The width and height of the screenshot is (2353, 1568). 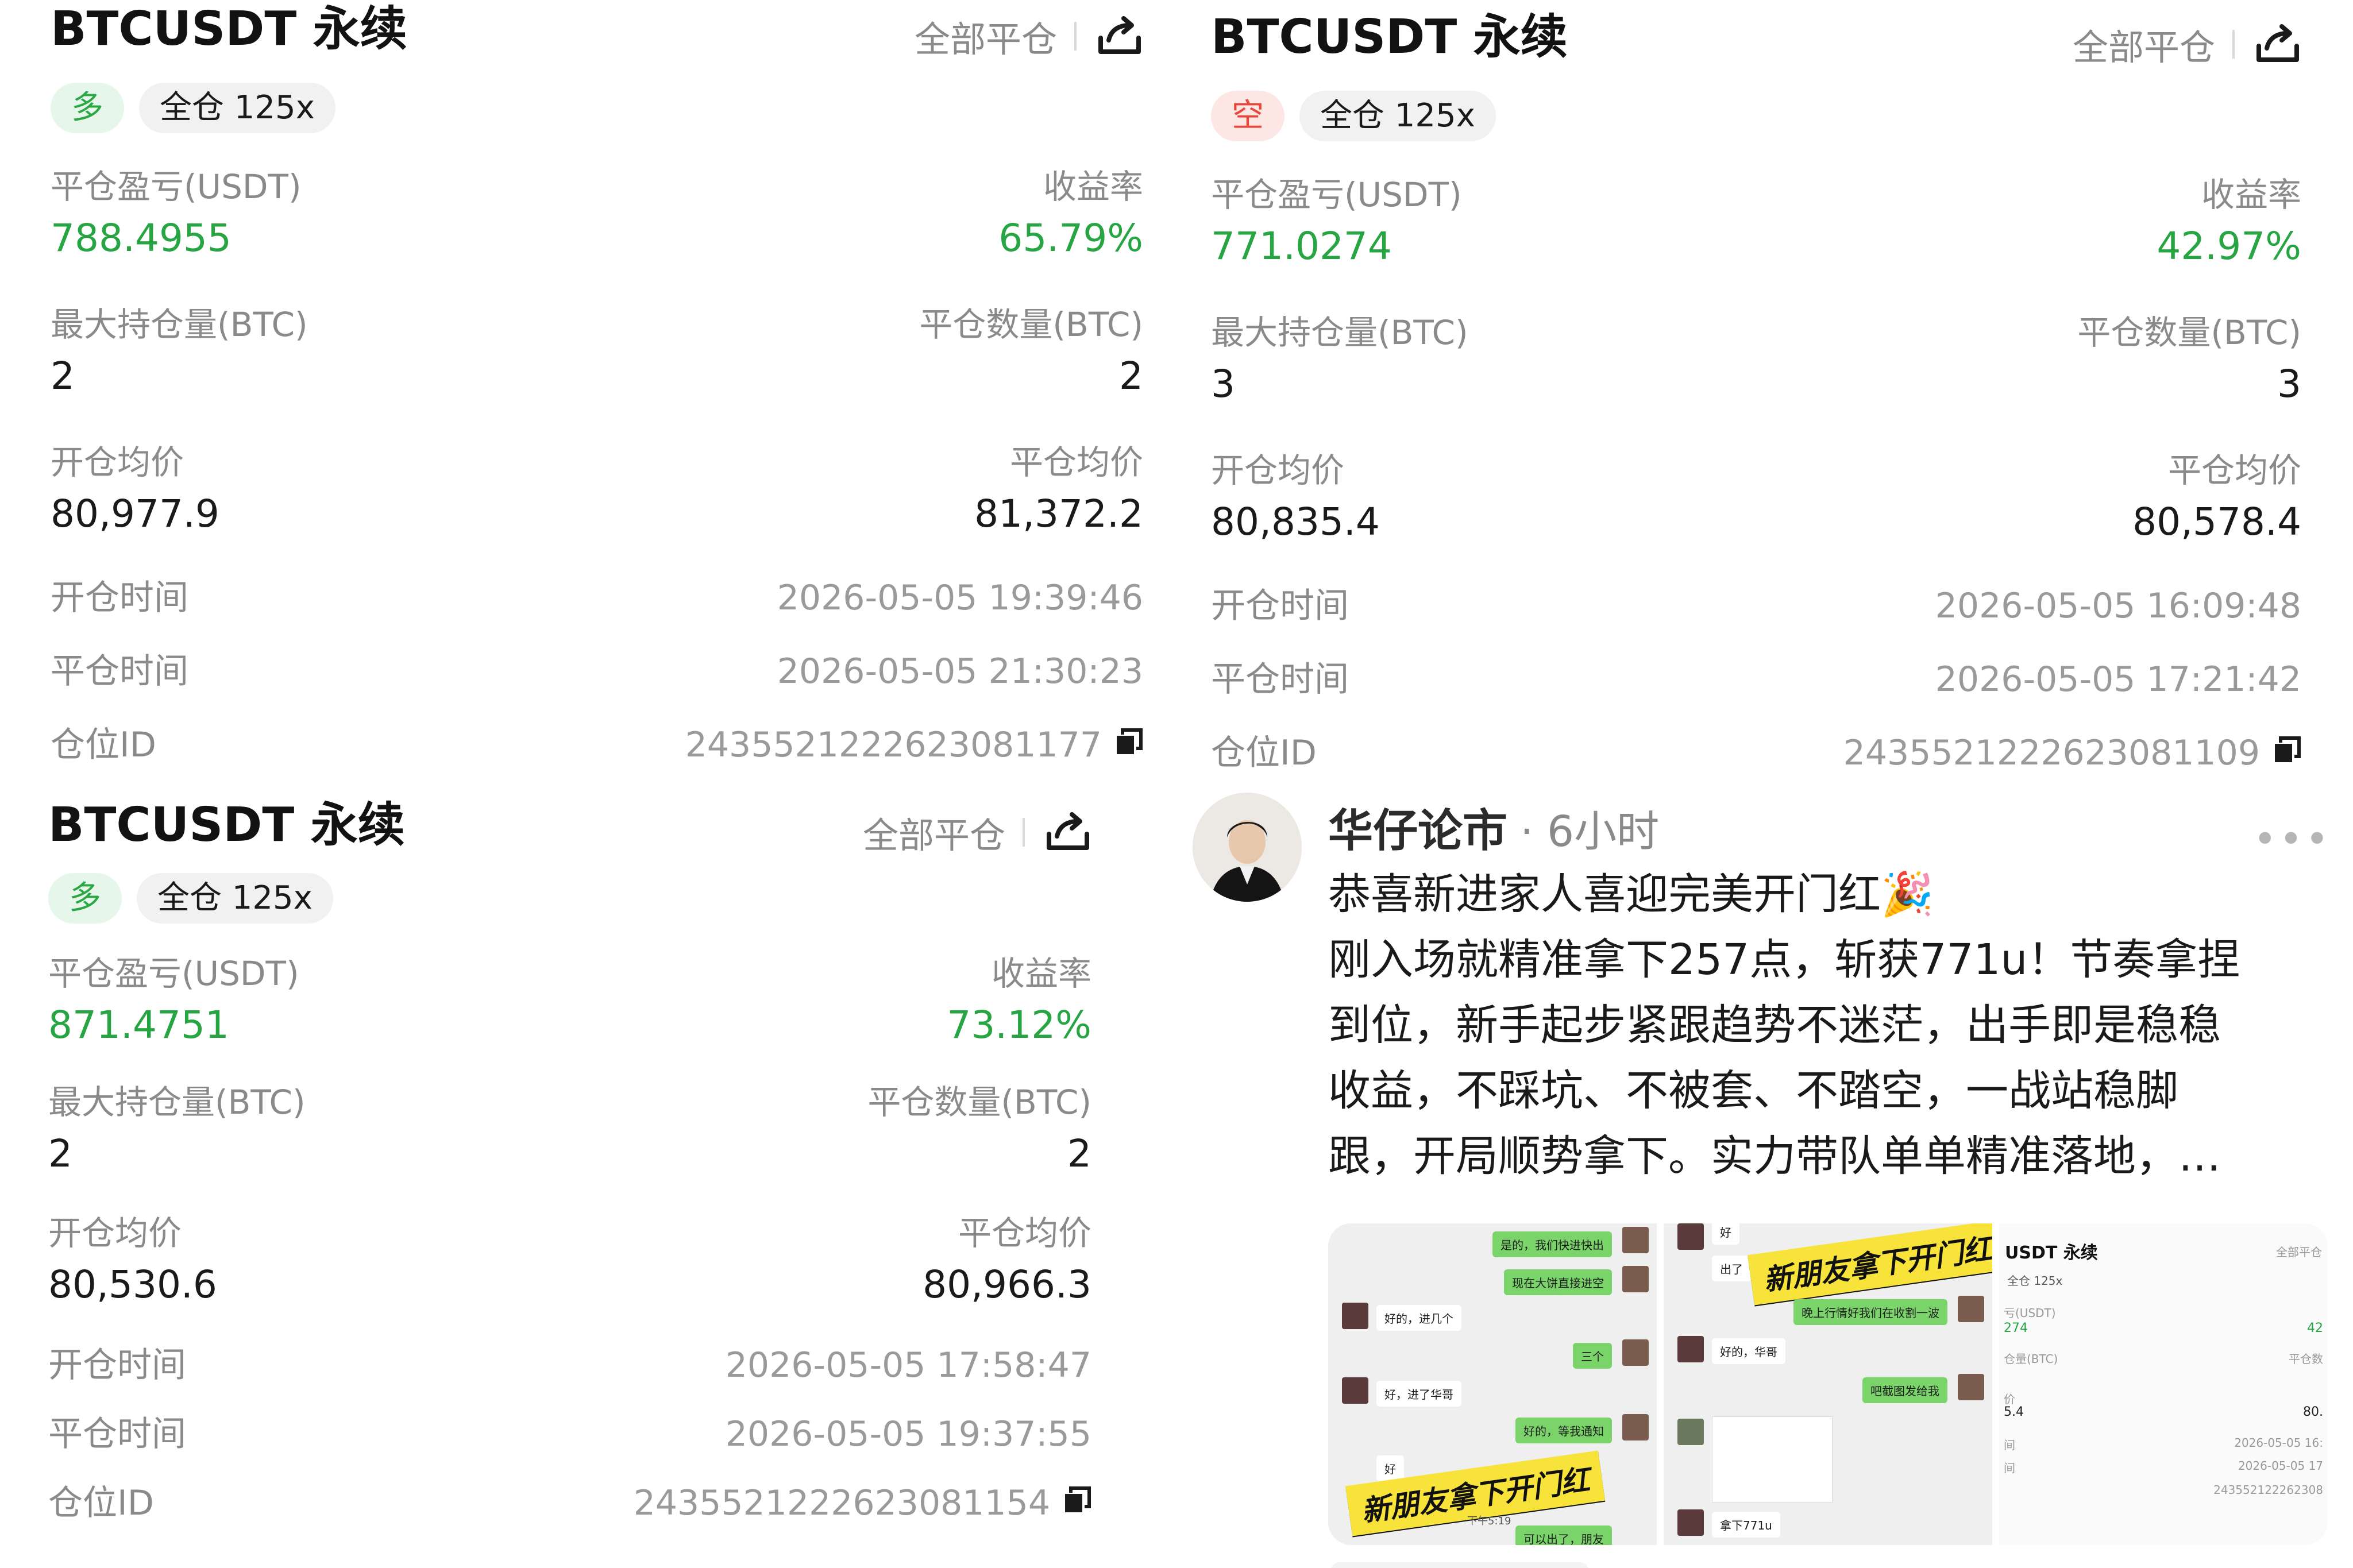 I want to click on mini-title: USDT 永续, so click(x=2051, y=1253).